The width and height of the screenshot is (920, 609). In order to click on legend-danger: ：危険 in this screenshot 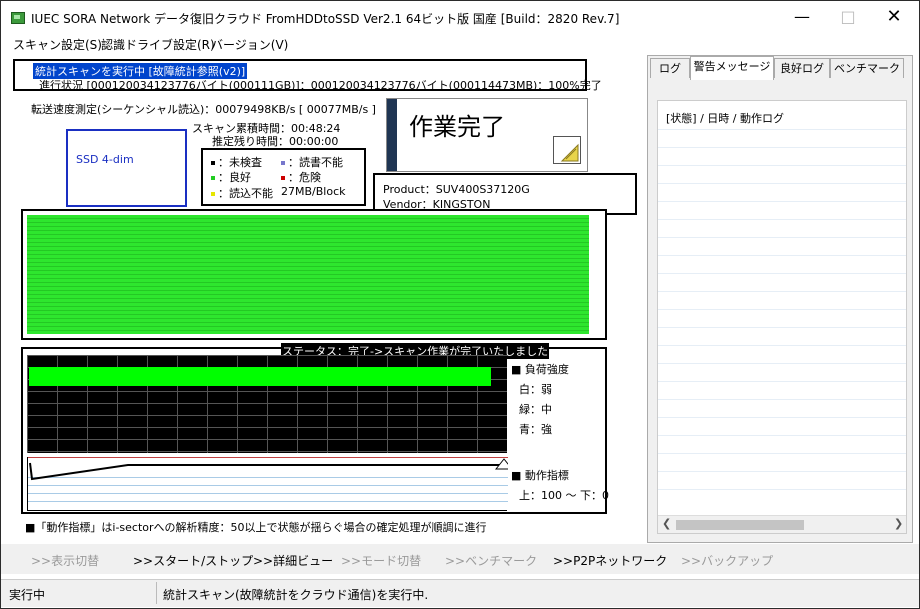, I will do `click(301, 177)`.